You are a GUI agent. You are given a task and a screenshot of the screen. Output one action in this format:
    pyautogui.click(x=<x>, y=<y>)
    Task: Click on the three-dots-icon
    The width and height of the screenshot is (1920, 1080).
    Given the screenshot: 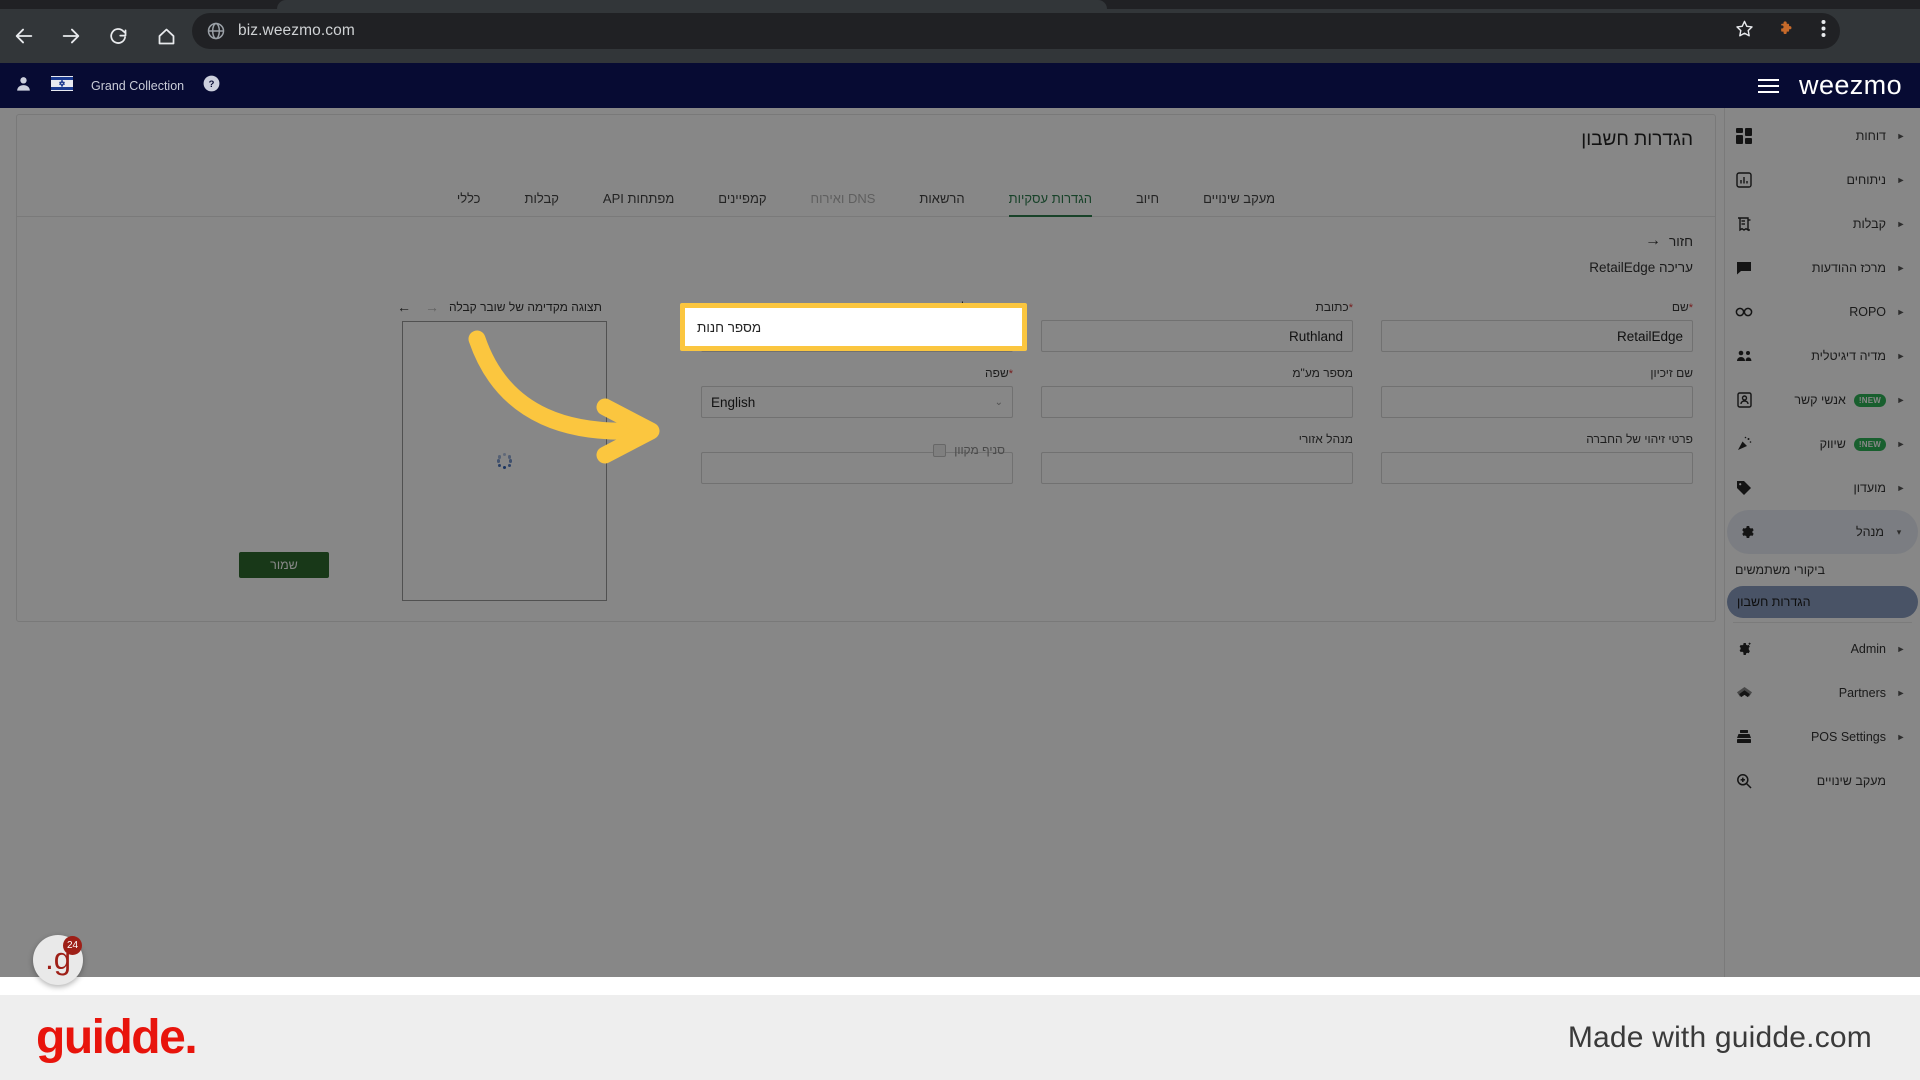 What is the action you would take?
    pyautogui.click(x=1823, y=31)
    